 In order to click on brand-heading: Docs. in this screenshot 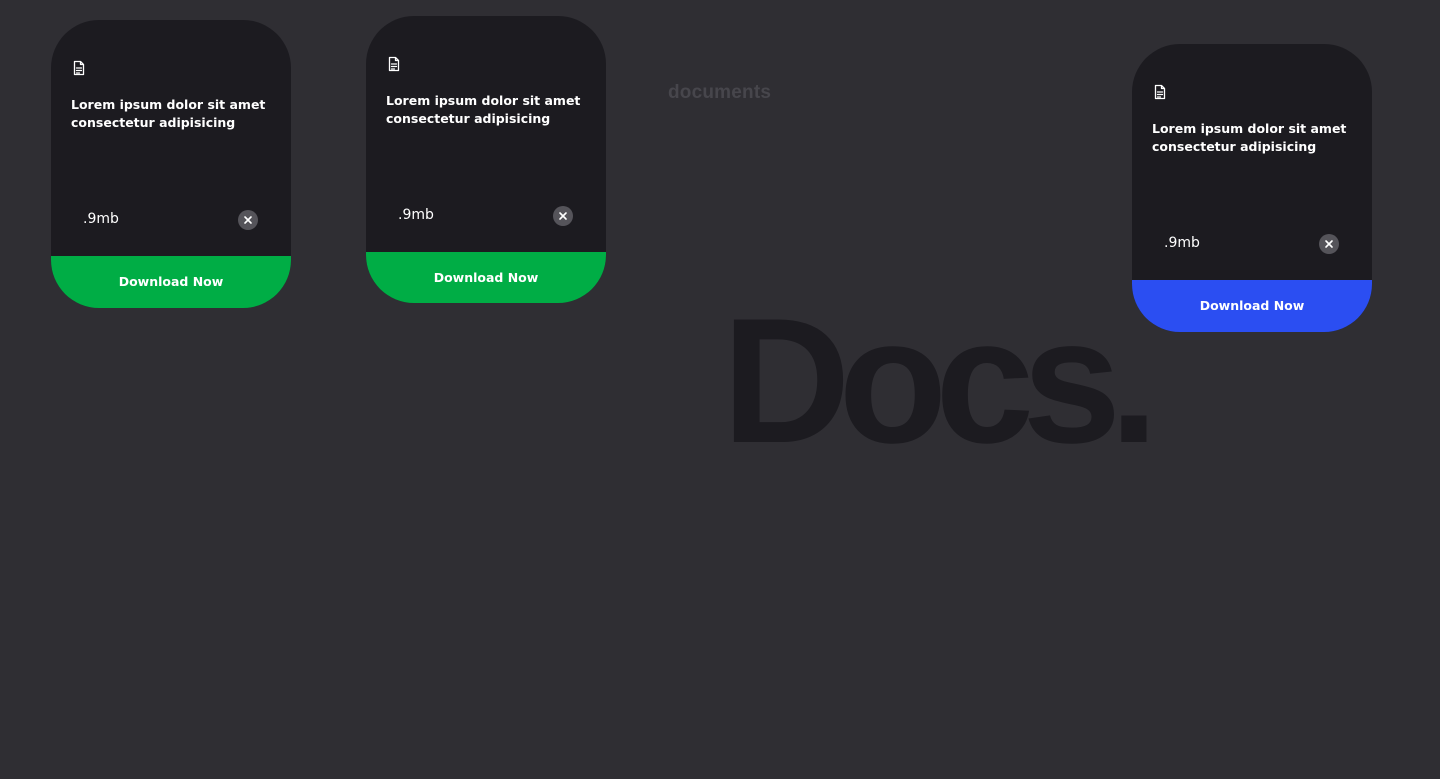, I will do `click(940, 380)`.